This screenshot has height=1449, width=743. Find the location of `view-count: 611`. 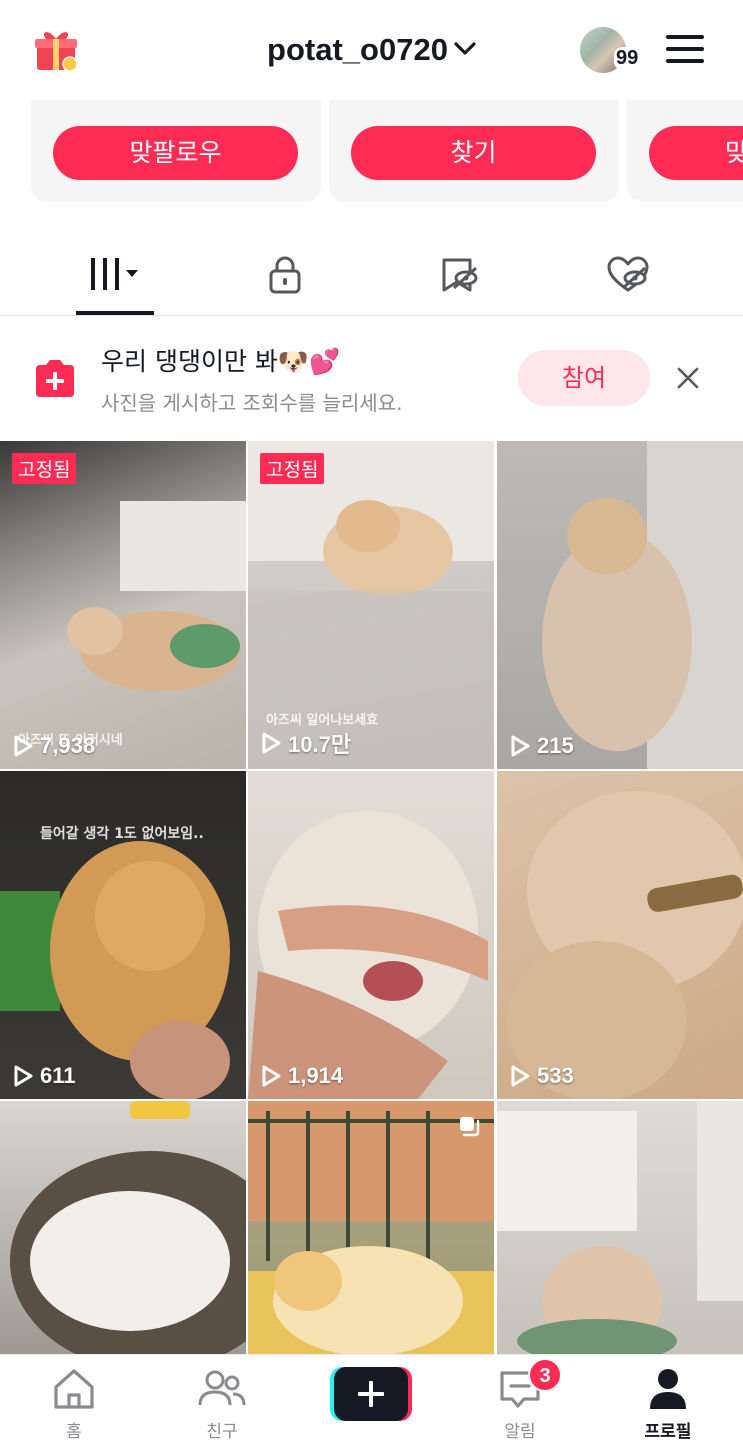

view-count: 611 is located at coordinates (44, 1076).